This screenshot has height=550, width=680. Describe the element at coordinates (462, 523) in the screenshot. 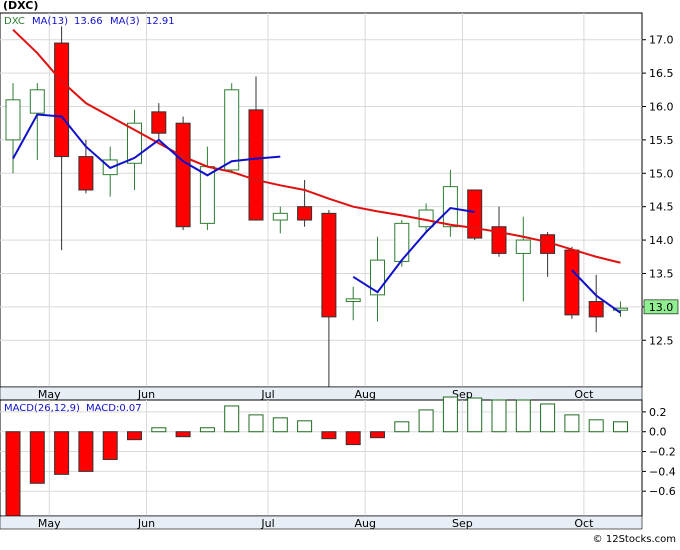

I see `macd-month-label: Sep` at that location.